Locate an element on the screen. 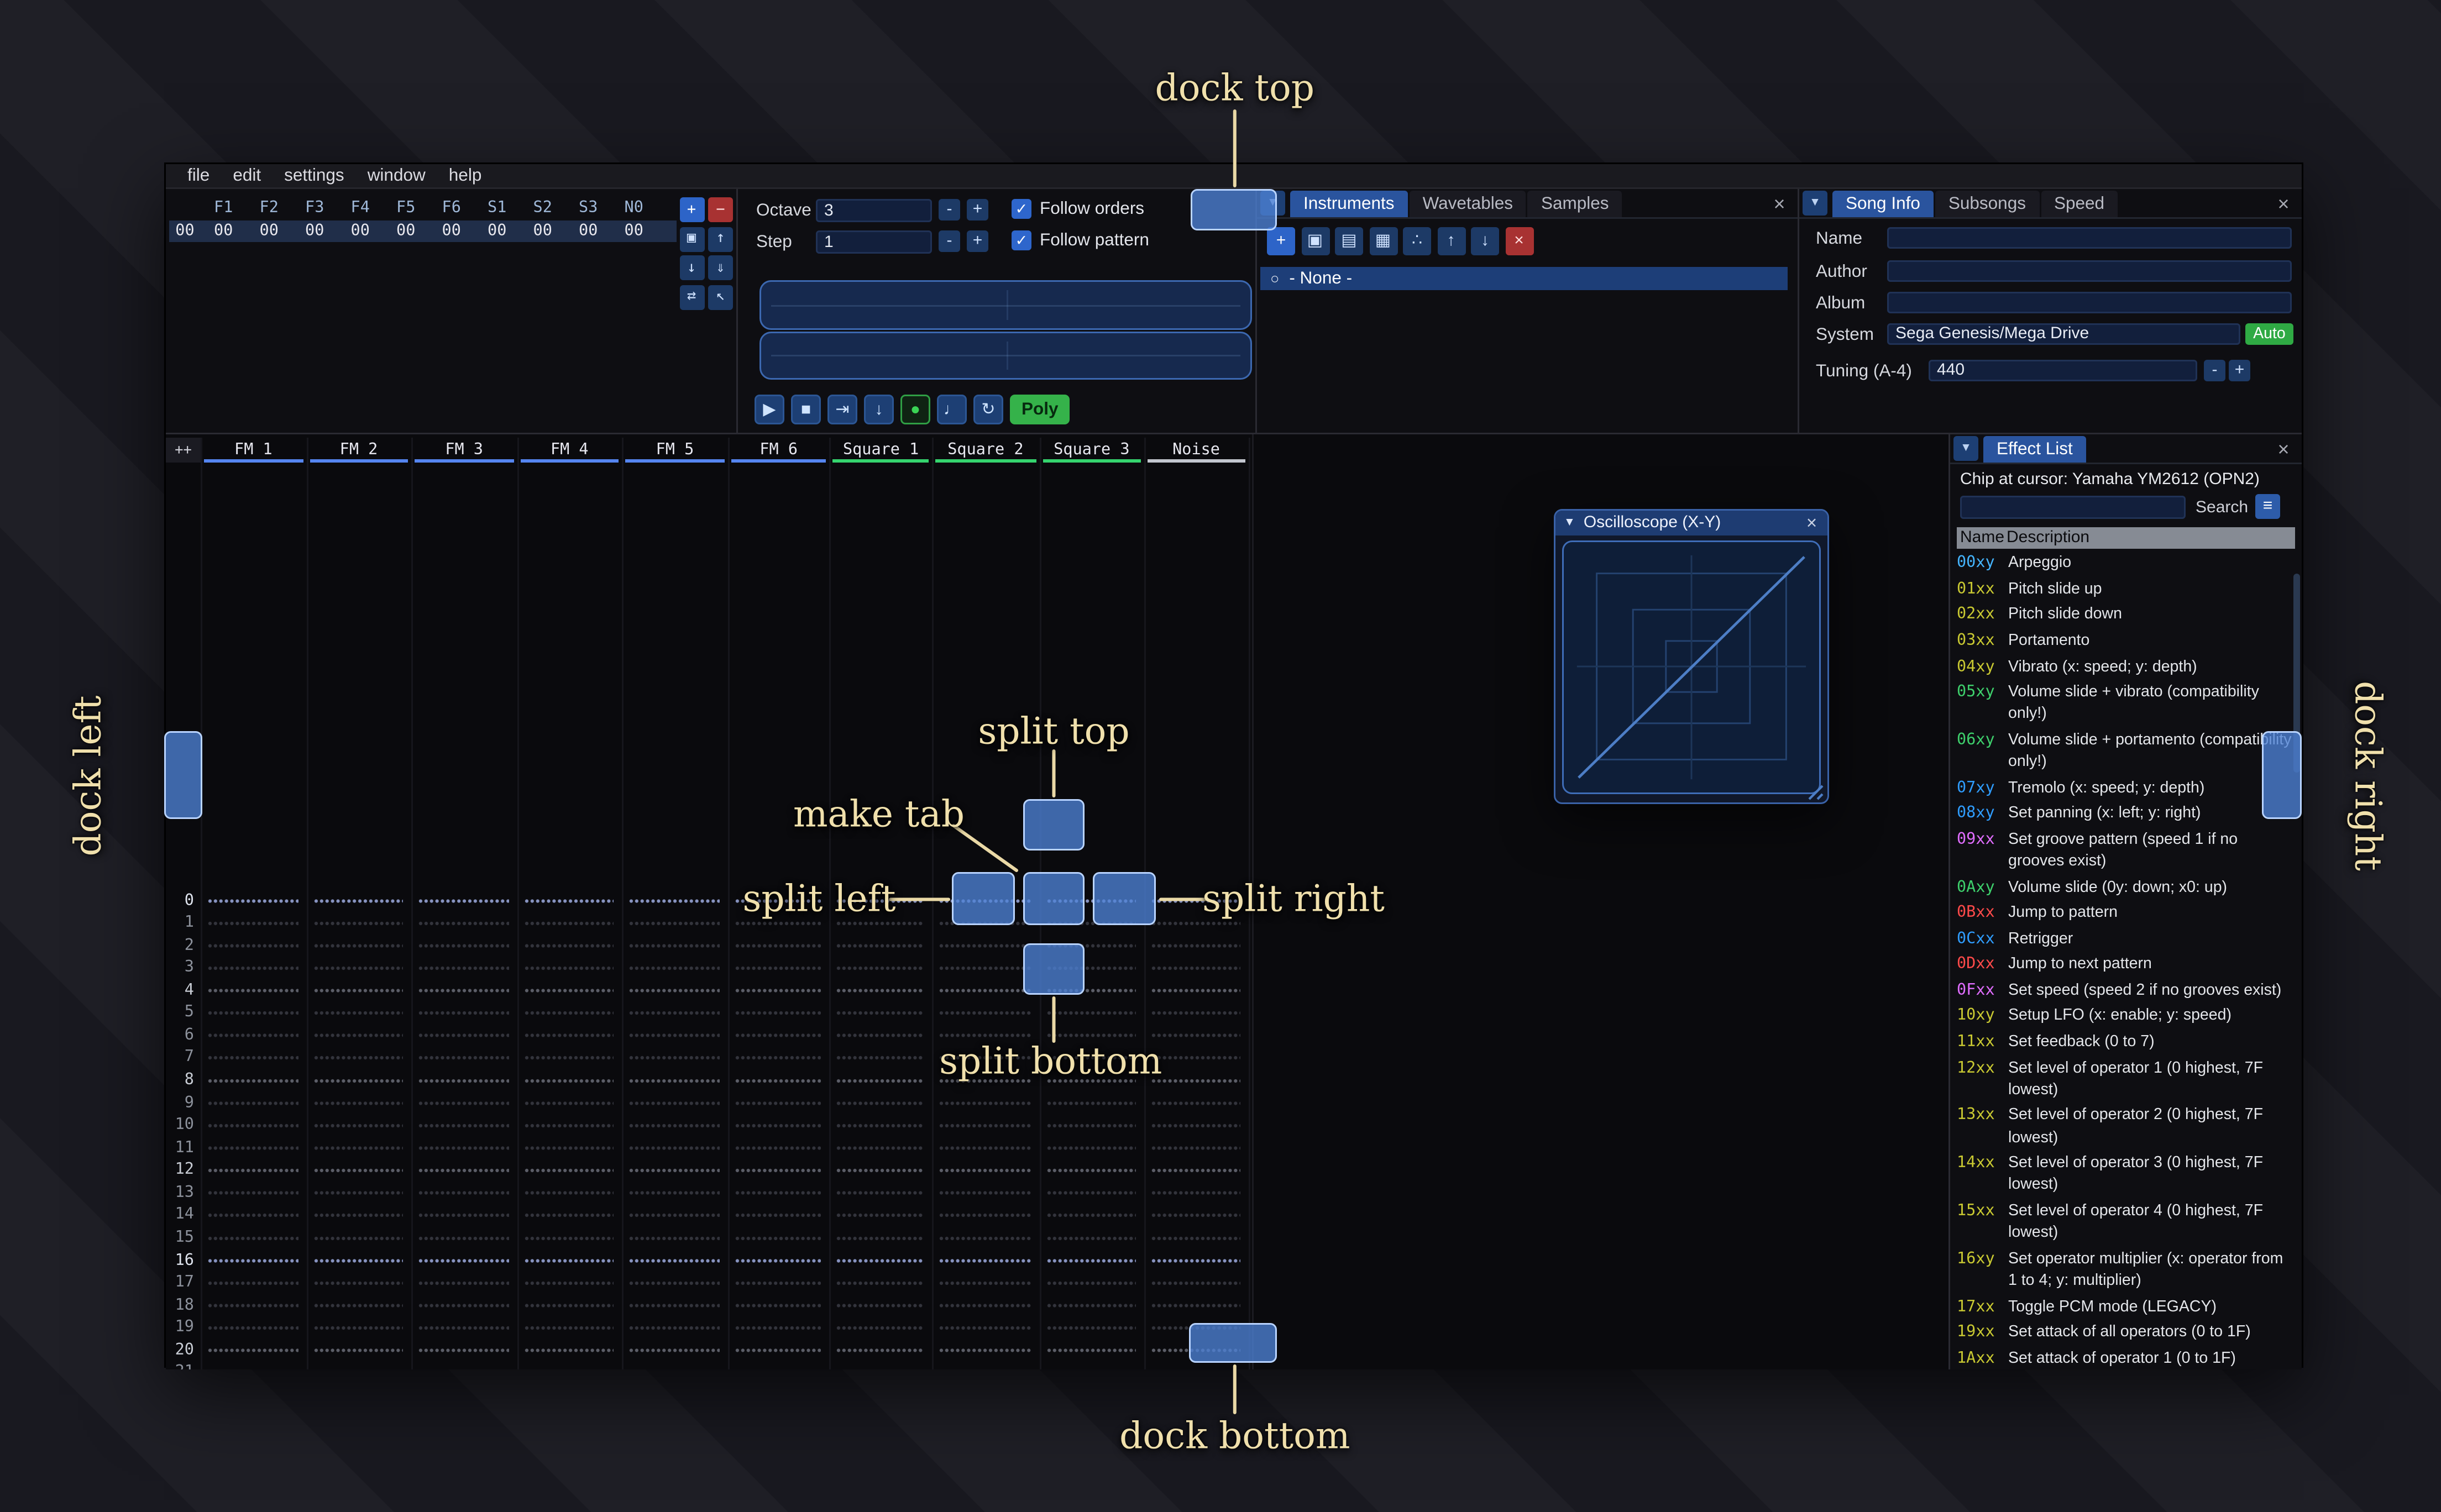 This screenshot has height=1512, width=2441. pattern-row-20: 20 is located at coordinates (709, 1350).